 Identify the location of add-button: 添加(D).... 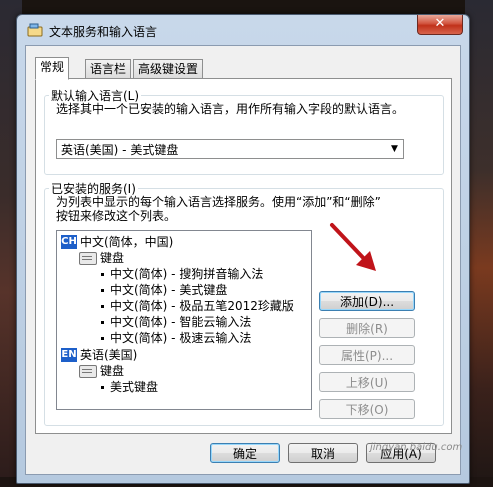
(367, 301).